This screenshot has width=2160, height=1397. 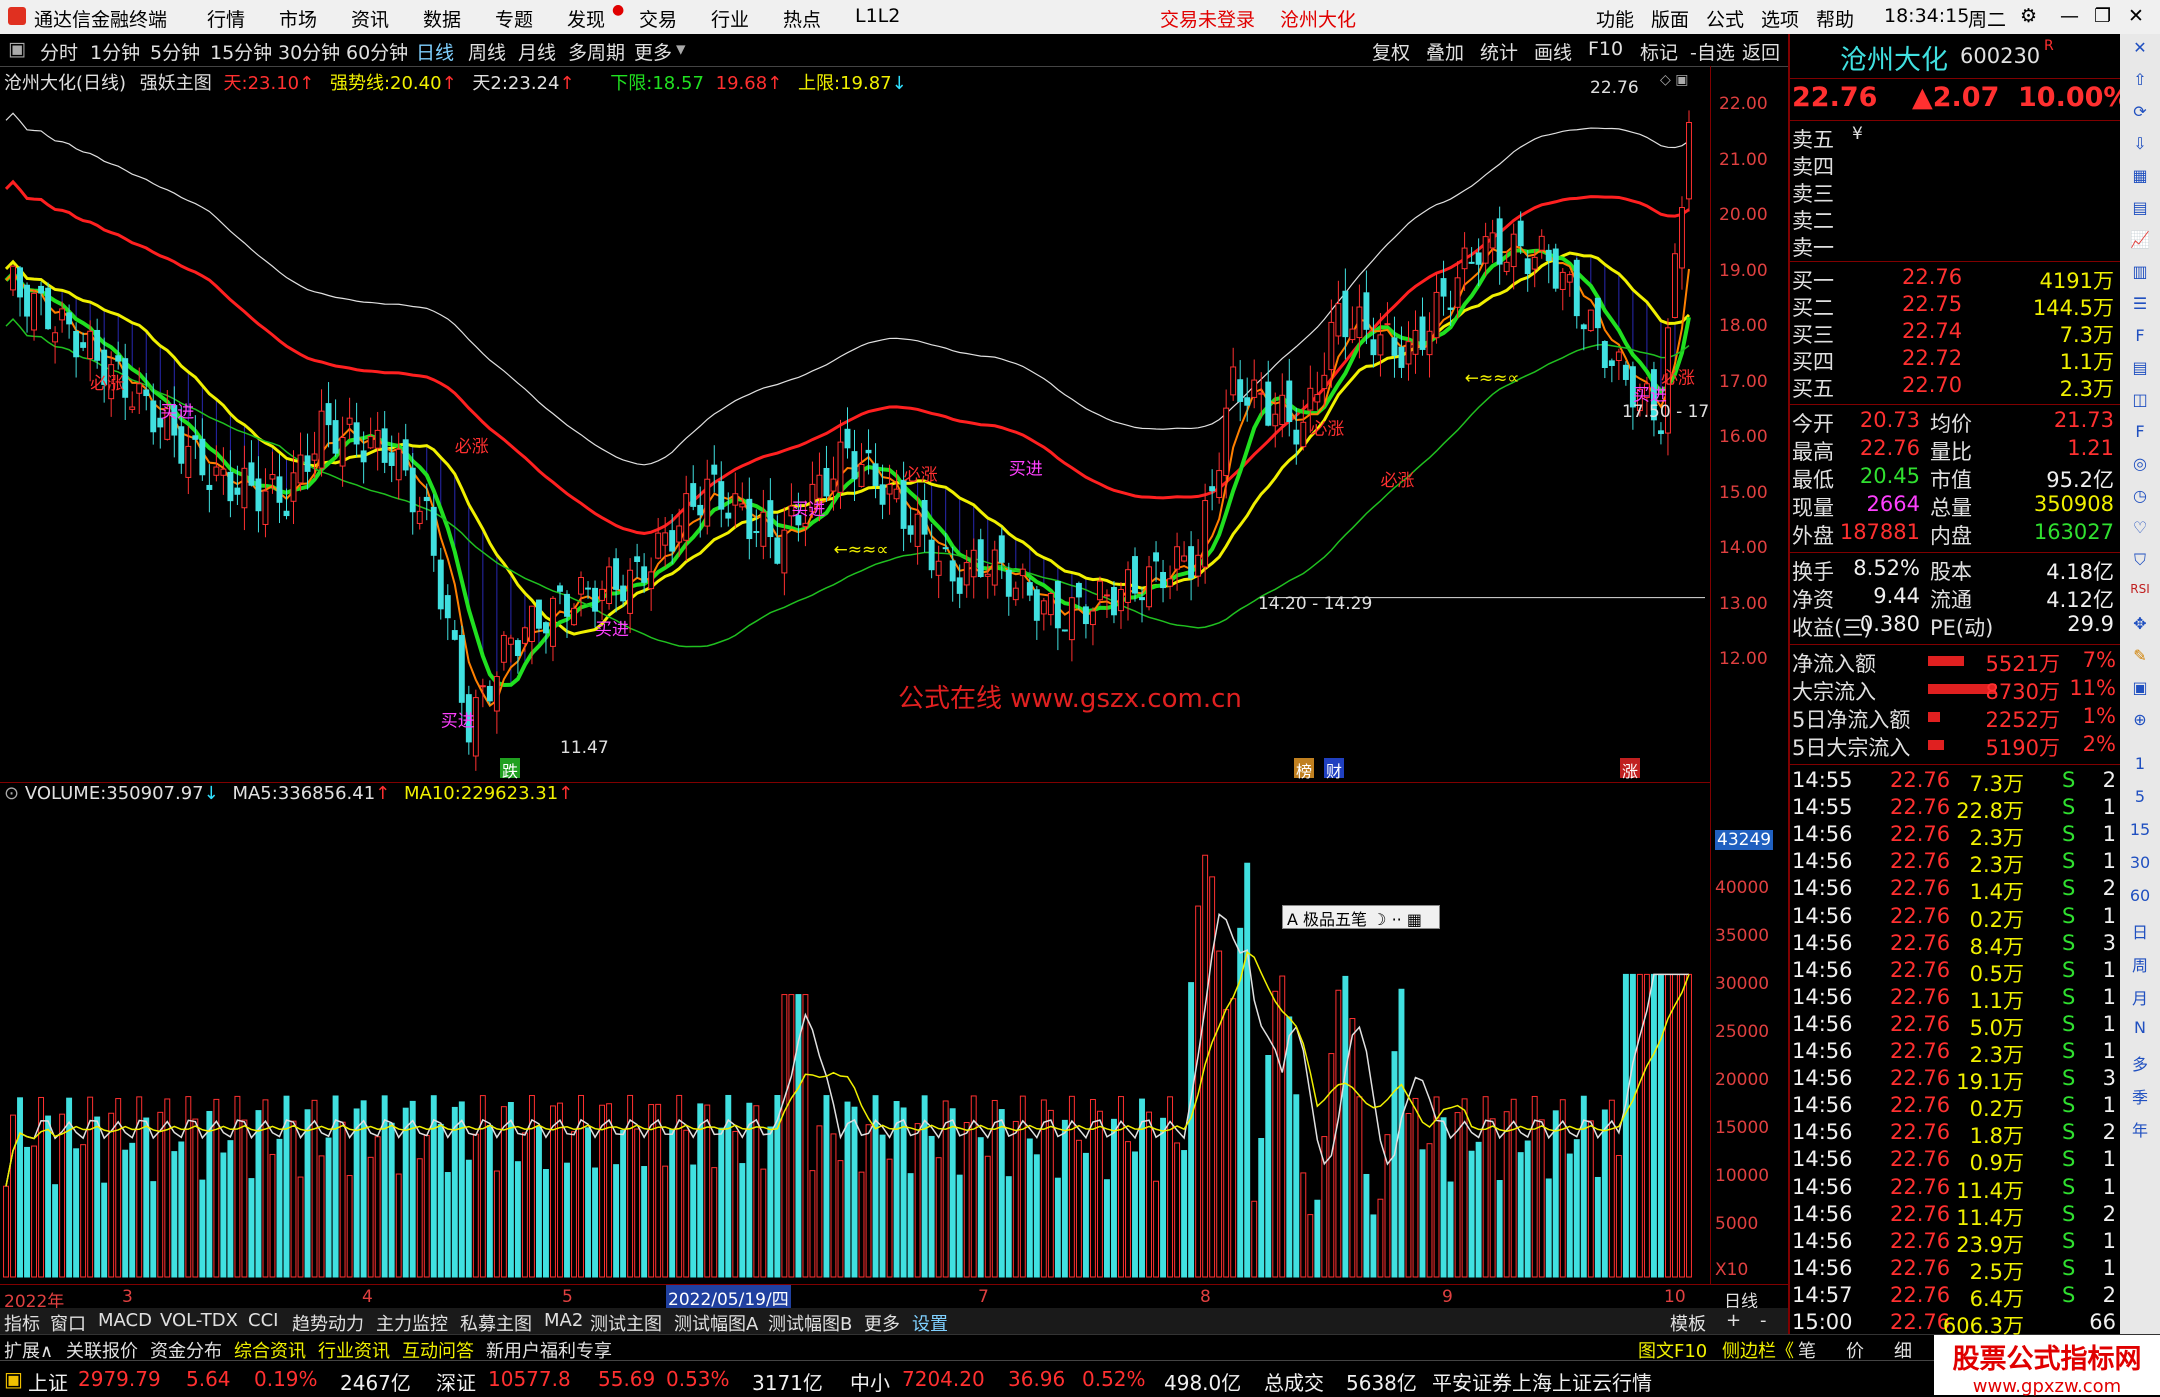 What do you see at coordinates (2140, 766) in the screenshot?
I see `period-shortcut: 1` at bounding box center [2140, 766].